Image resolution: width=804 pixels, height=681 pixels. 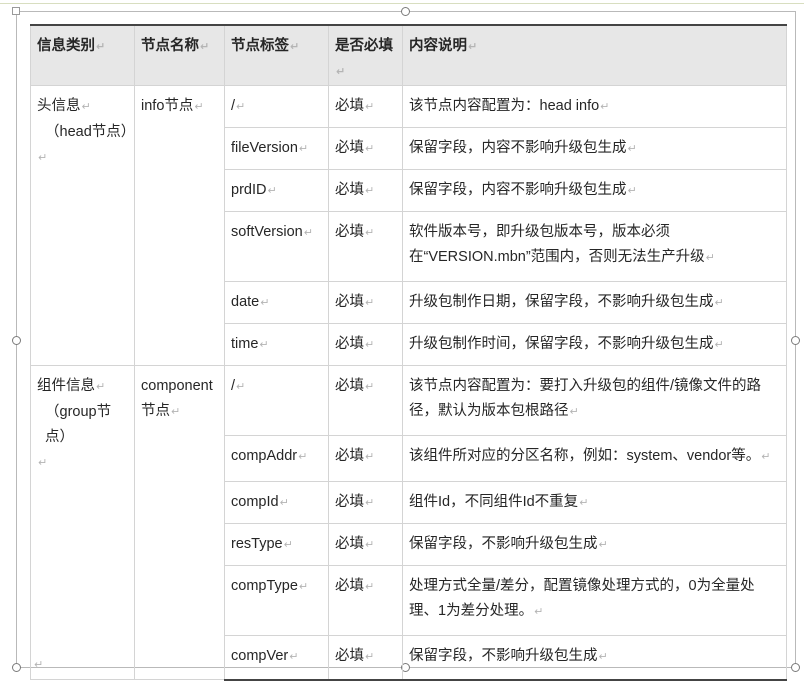 I want to click on tag-cell: compType↵, so click(x=276, y=600).